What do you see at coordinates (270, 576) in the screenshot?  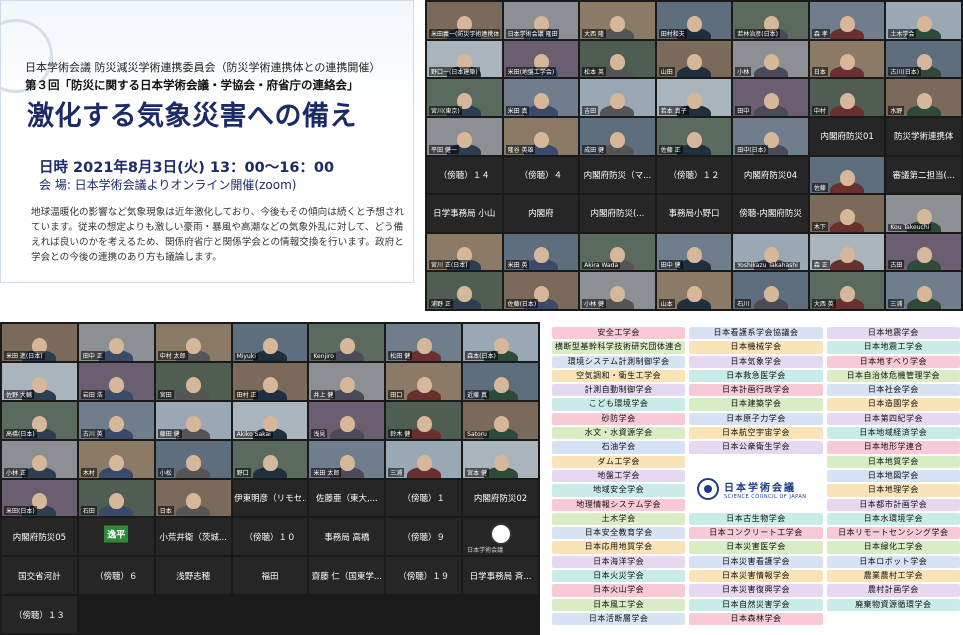 I see `participant-tile-no-video: 福田` at bounding box center [270, 576].